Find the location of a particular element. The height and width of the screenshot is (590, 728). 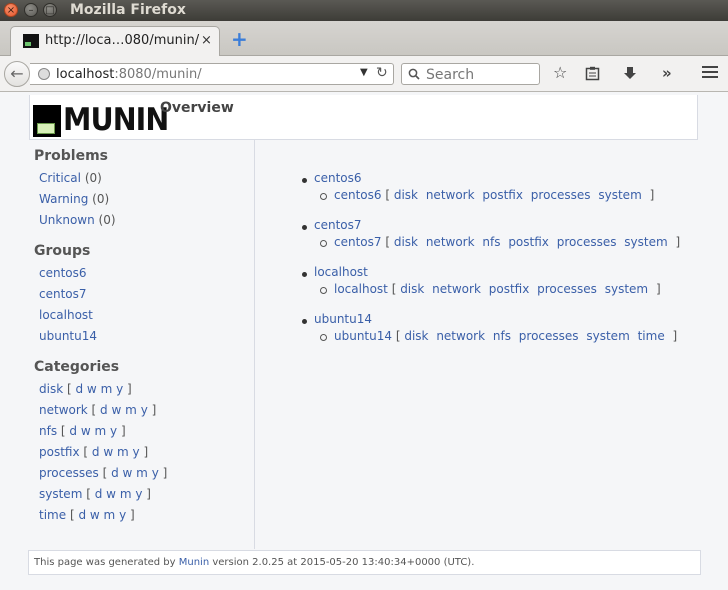

host-link: ubuntu14 is located at coordinates (363, 336).